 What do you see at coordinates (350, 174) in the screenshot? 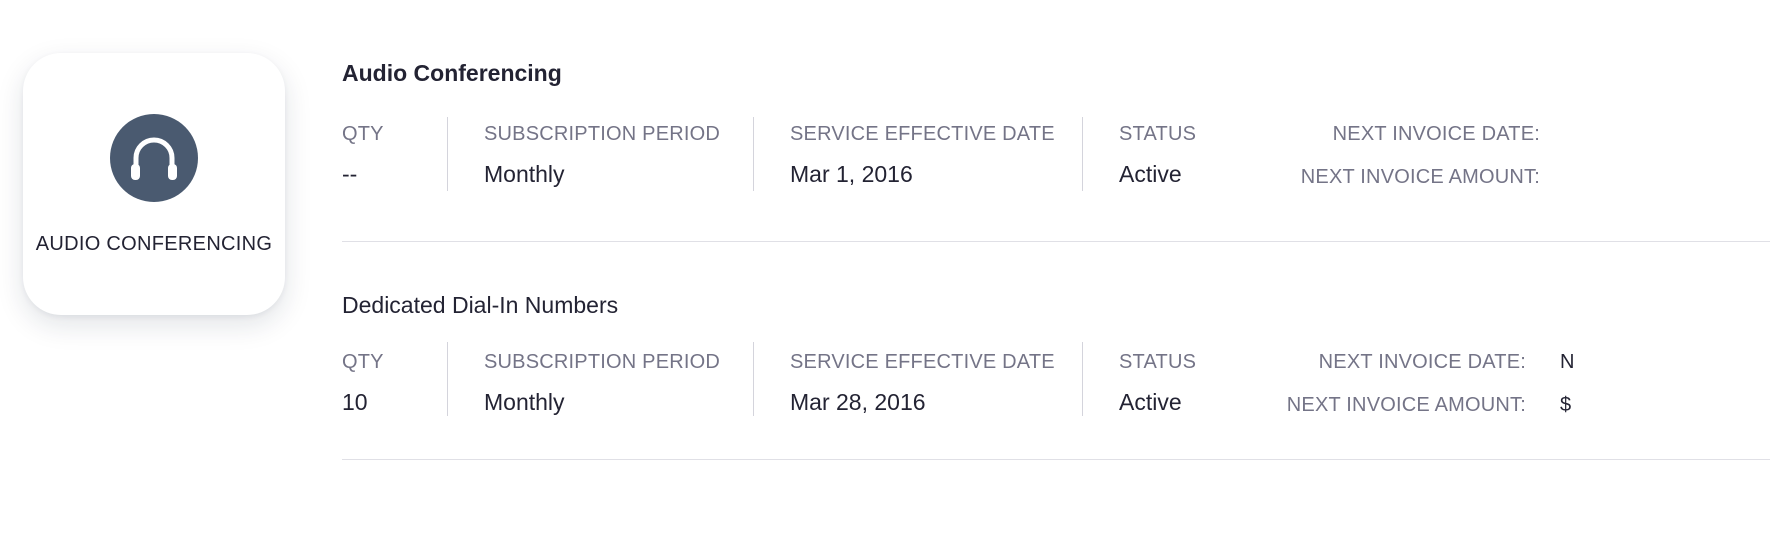
I see `qty-value: --` at bounding box center [350, 174].